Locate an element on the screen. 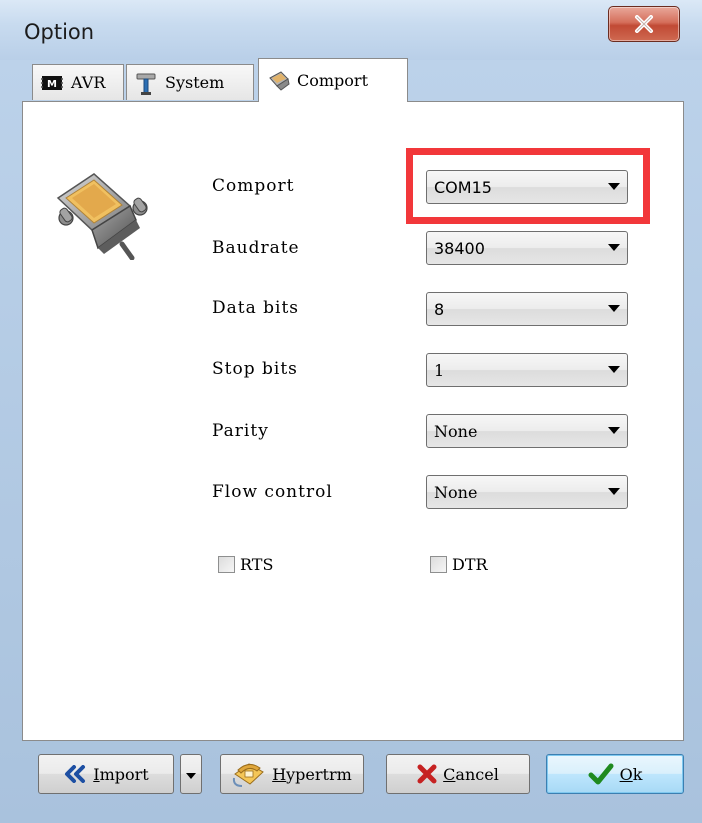  baudrate-value: 38400 is located at coordinates (459, 248).